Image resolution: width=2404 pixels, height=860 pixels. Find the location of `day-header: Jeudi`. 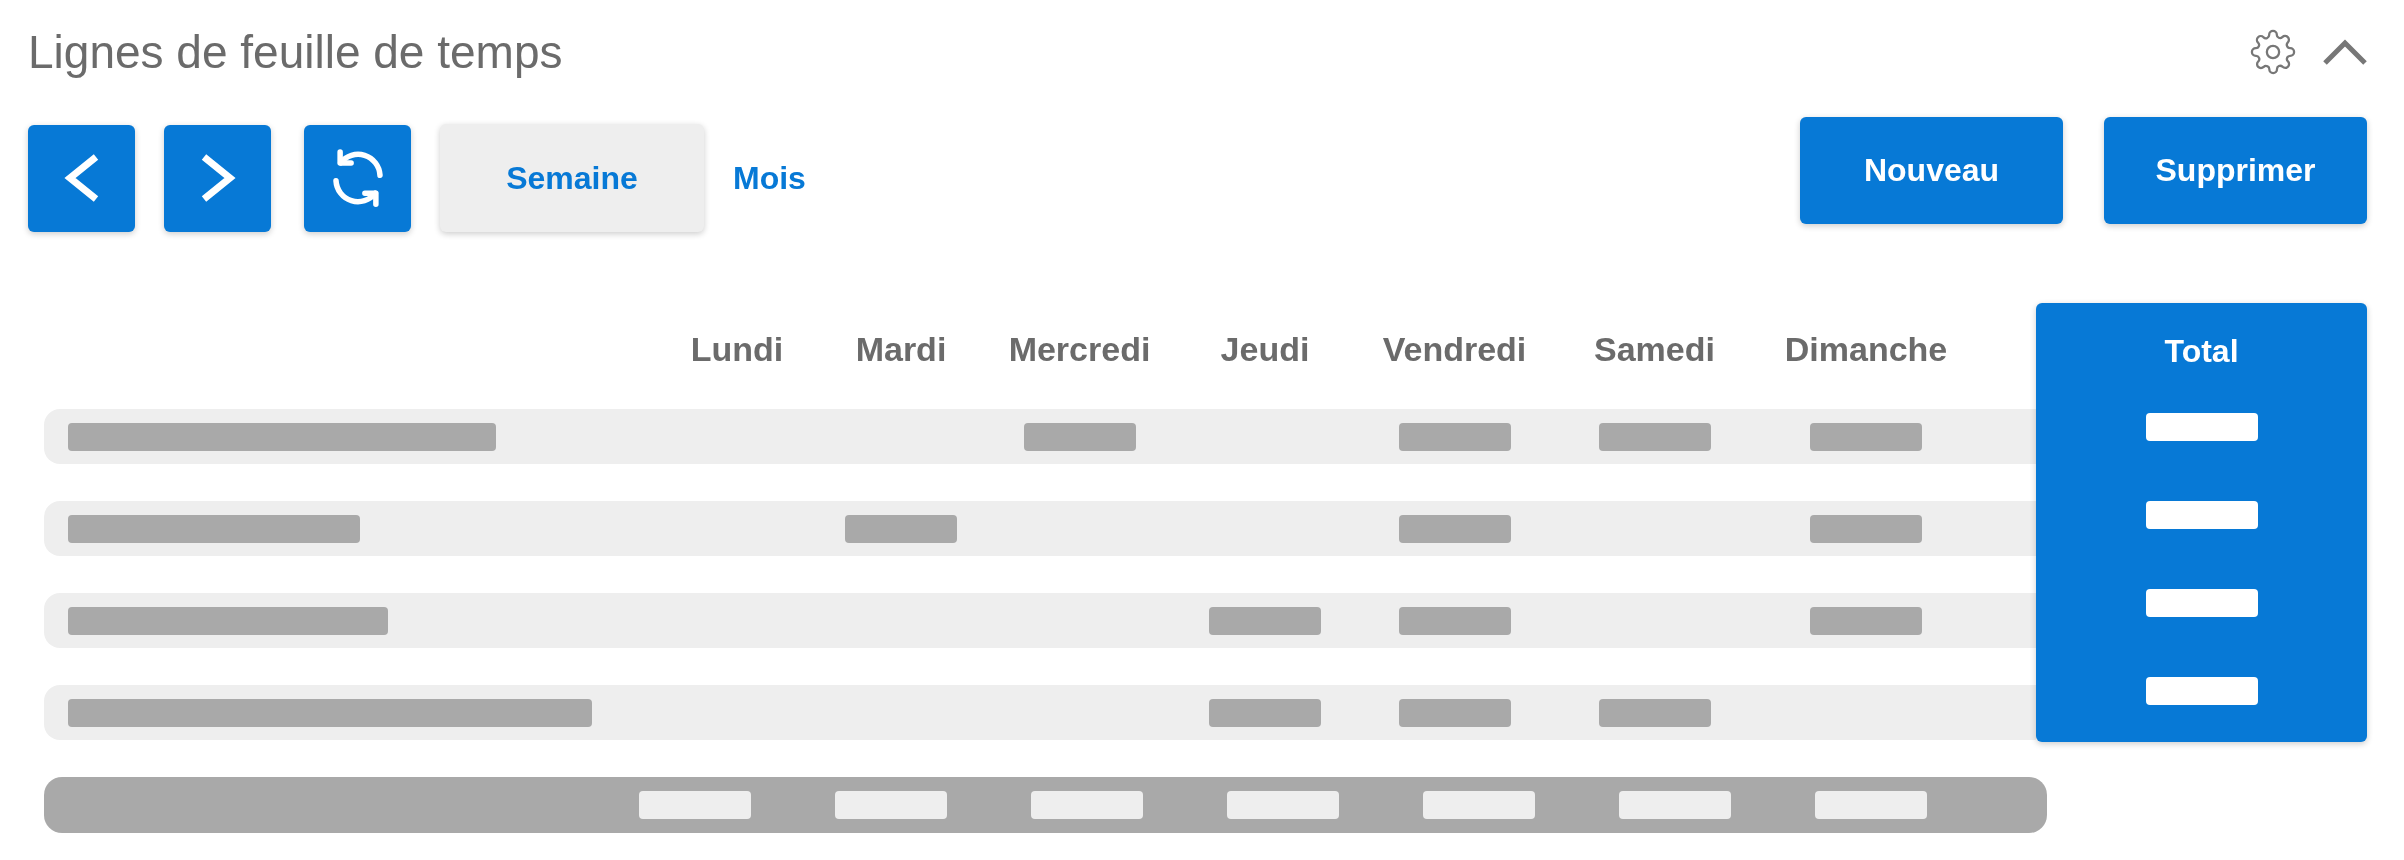

day-header: Jeudi is located at coordinates (1265, 349).